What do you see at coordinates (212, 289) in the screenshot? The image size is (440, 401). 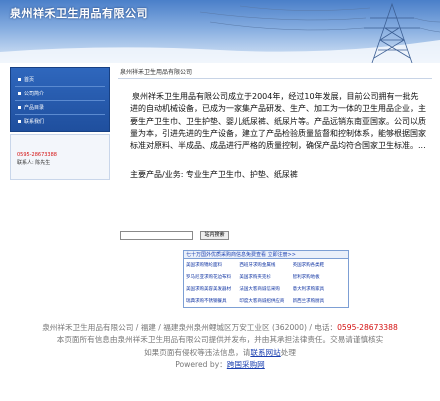 I see `buyer-link: 美国求购美容美发器材` at bounding box center [212, 289].